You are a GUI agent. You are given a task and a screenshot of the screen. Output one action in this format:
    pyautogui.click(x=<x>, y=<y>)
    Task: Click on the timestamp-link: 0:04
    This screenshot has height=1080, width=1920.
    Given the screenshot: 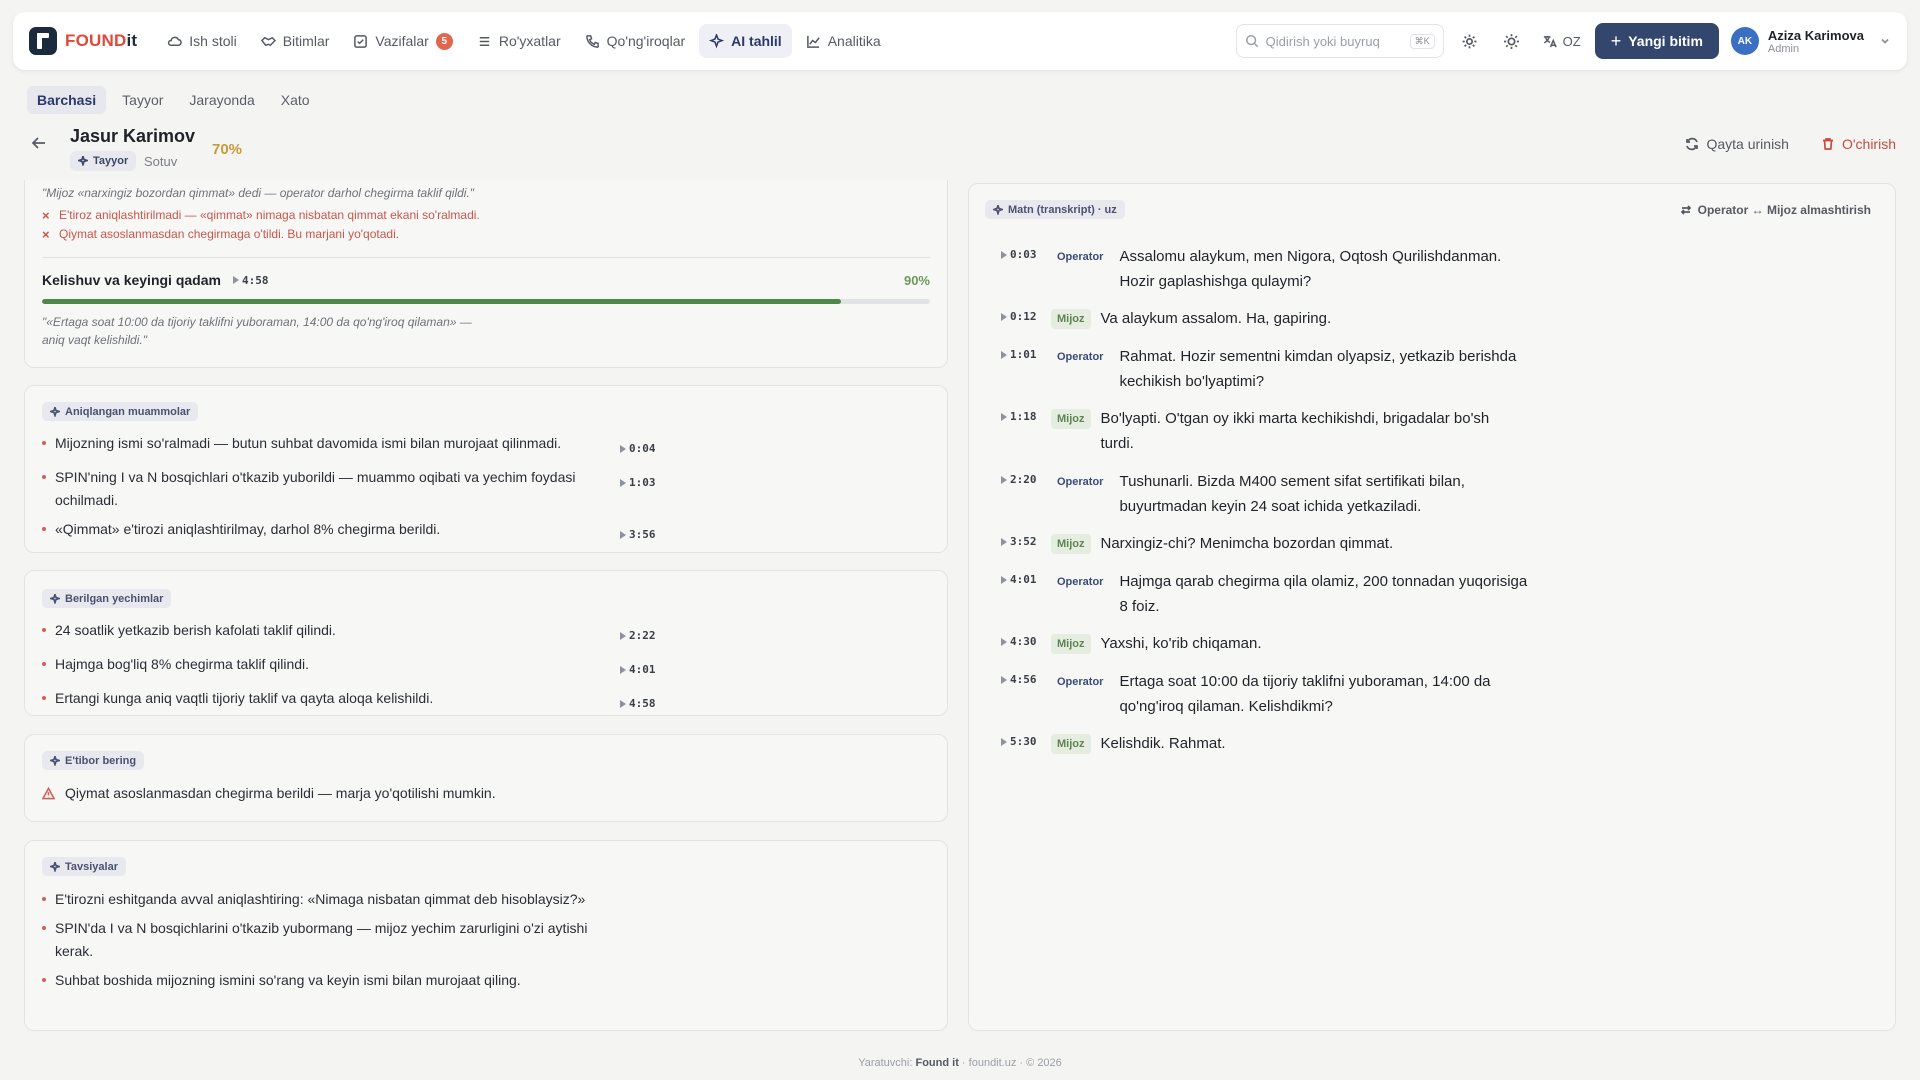 What is the action you would take?
    pyautogui.click(x=638, y=448)
    